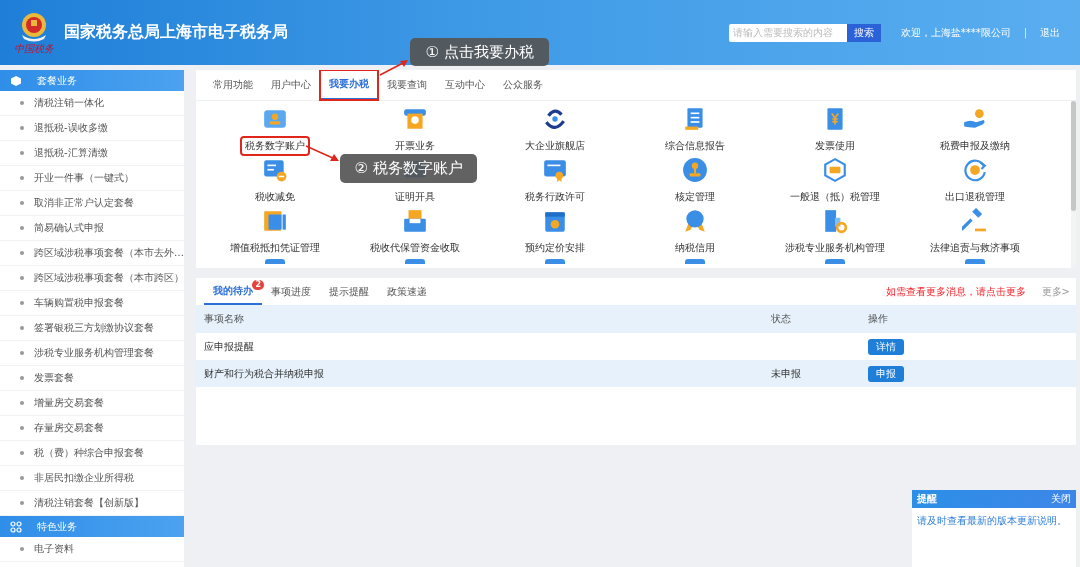 This screenshot has width=1080, height=567. I want to click on main-tab: 用户中心, so click(291, 85).